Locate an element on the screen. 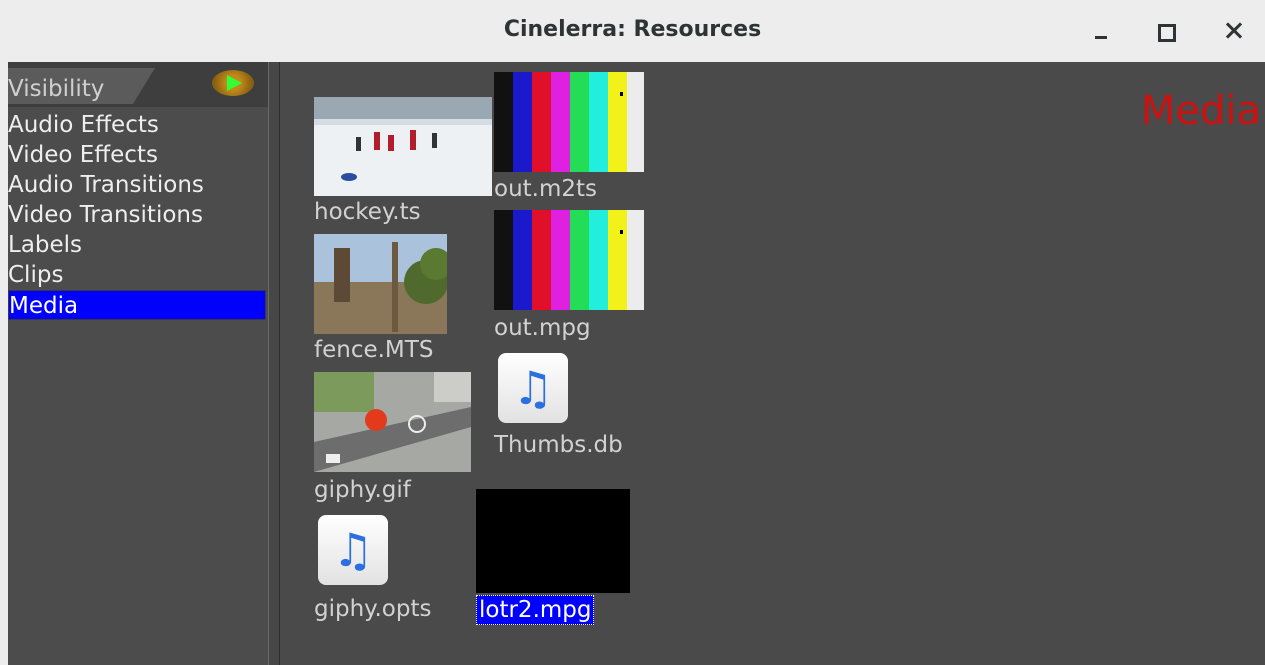  title-bar: Cinelerra: Resources is located at coordinates (632, 31).